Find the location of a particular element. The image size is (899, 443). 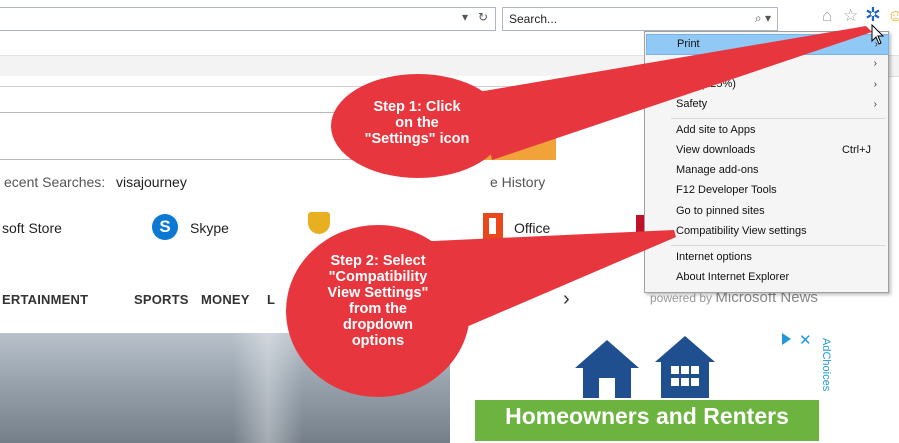

callout-pointer-step1 is located at coordinates (675, 93).